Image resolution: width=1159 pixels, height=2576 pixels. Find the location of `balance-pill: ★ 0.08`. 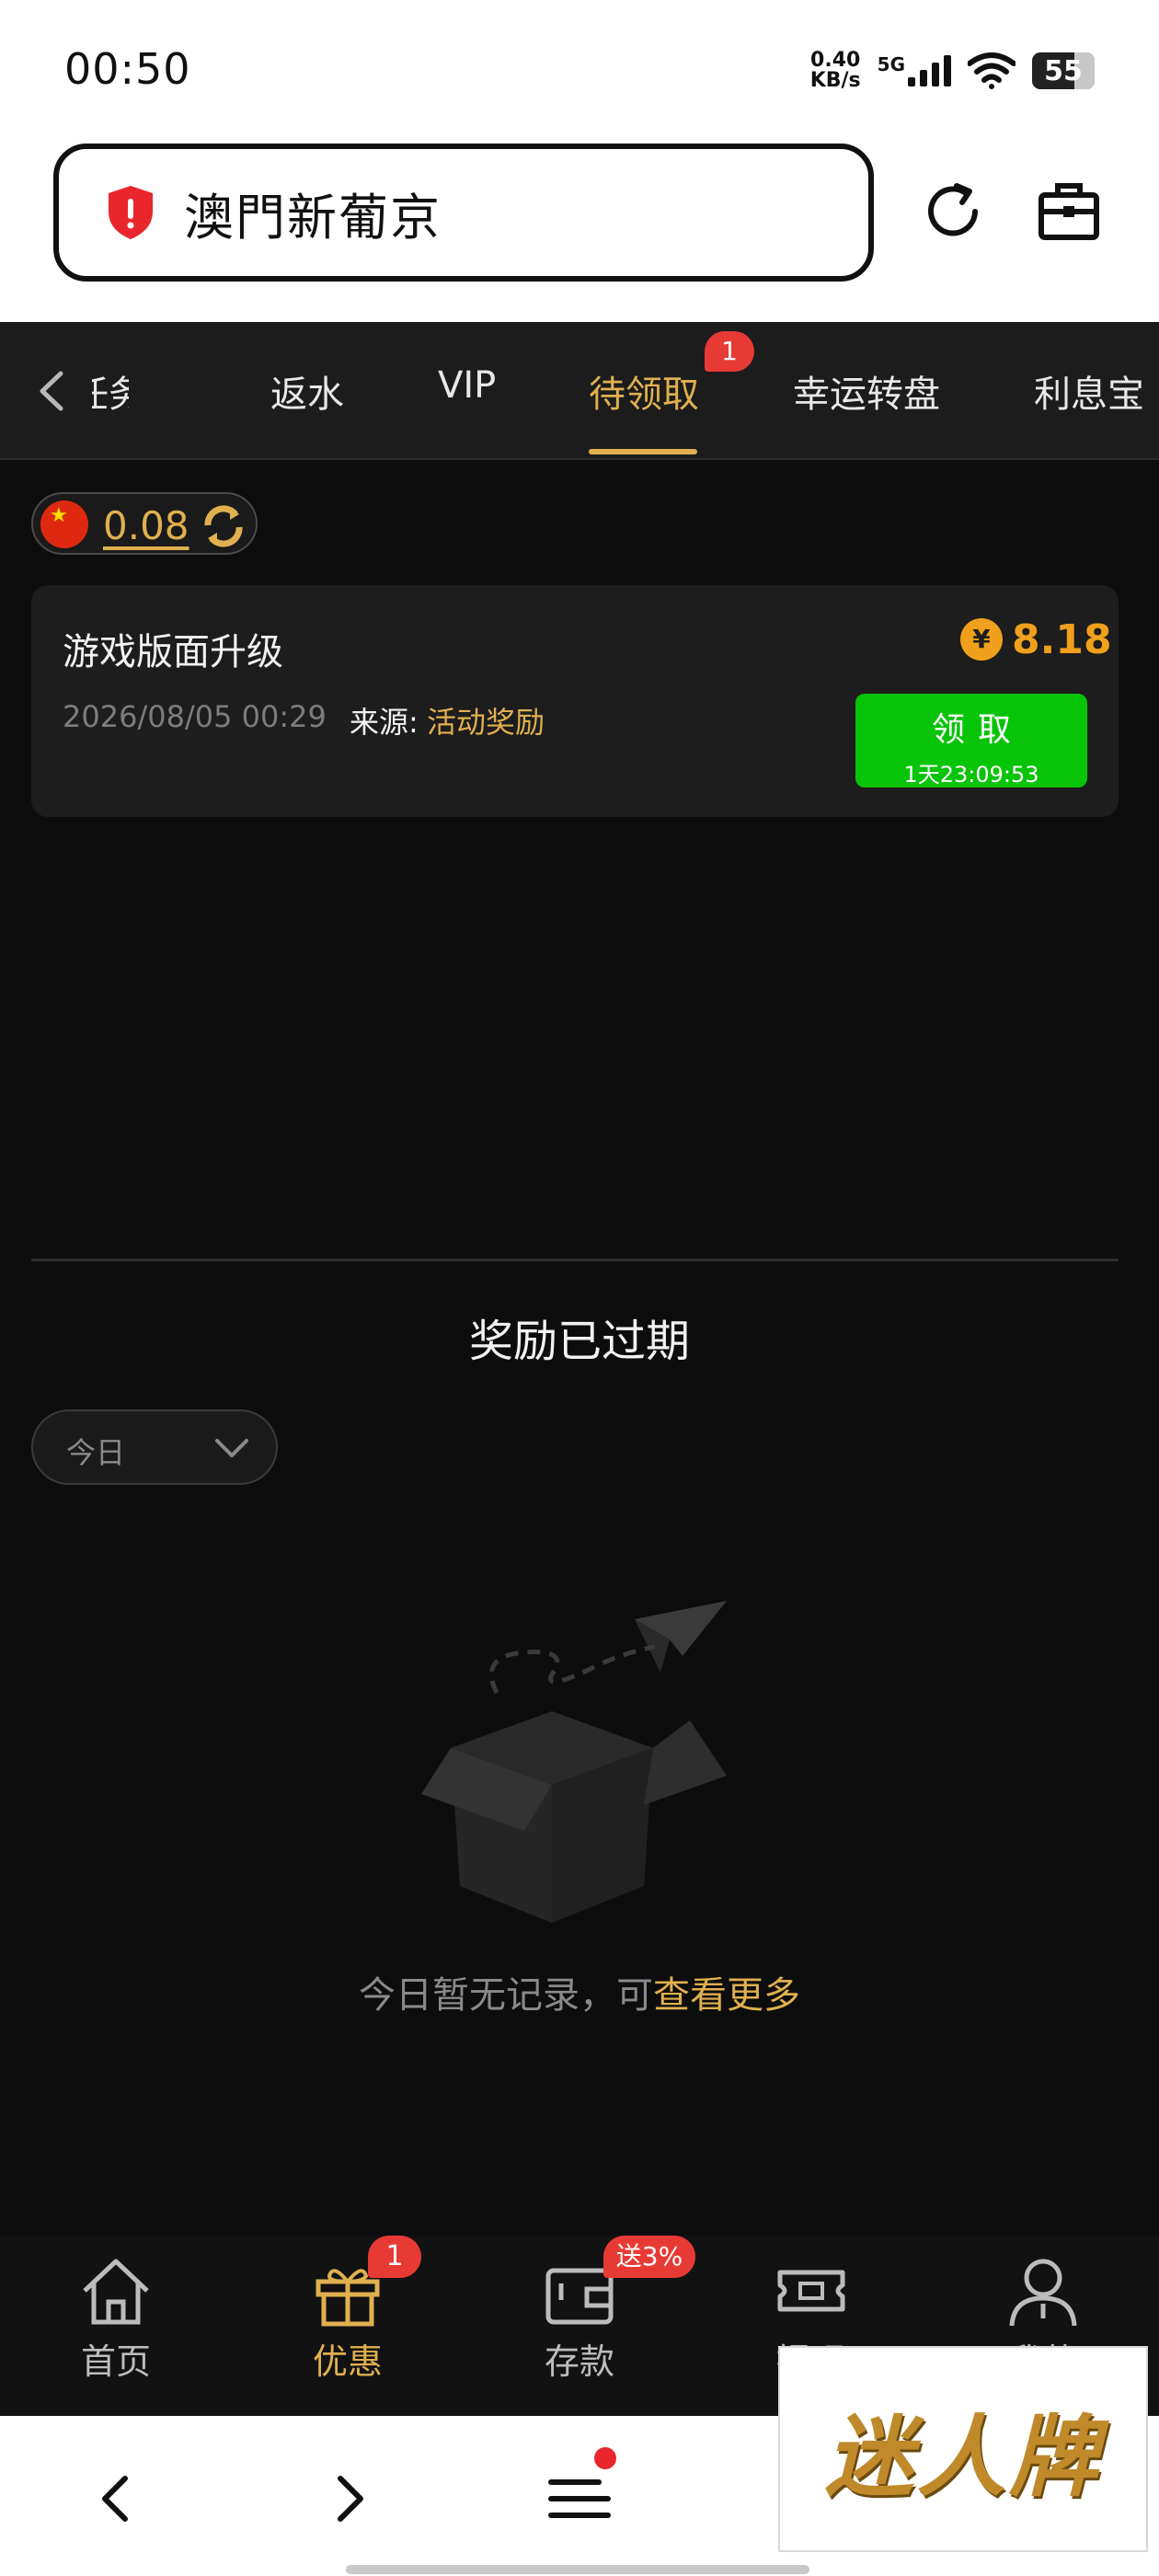

balance-pill: ★ 0.08 is located at coordinates (144, 523).